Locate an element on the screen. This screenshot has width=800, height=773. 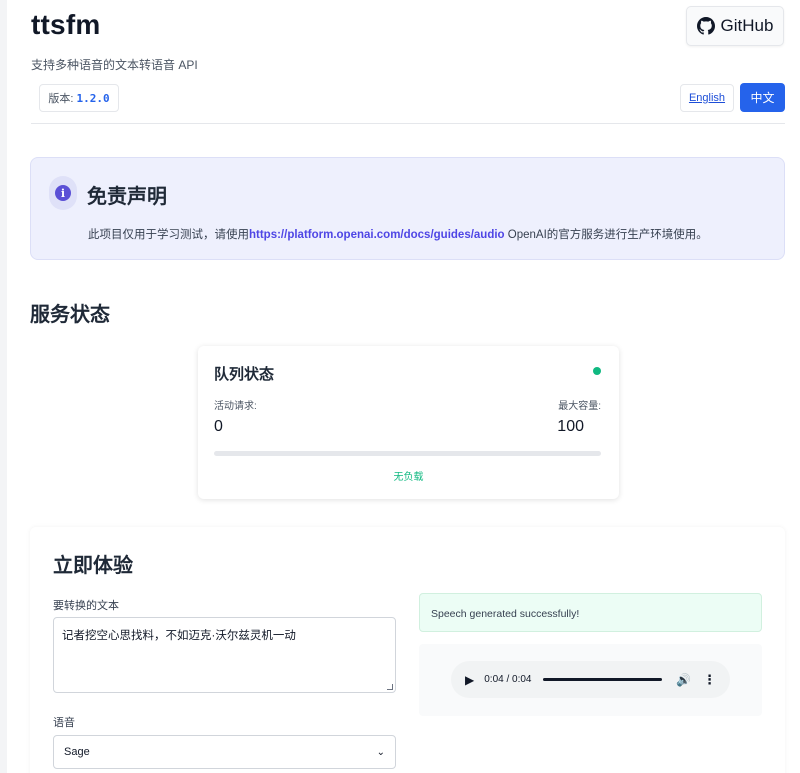
more-options-icon: ⋮ is located at coordinates (709, 680).